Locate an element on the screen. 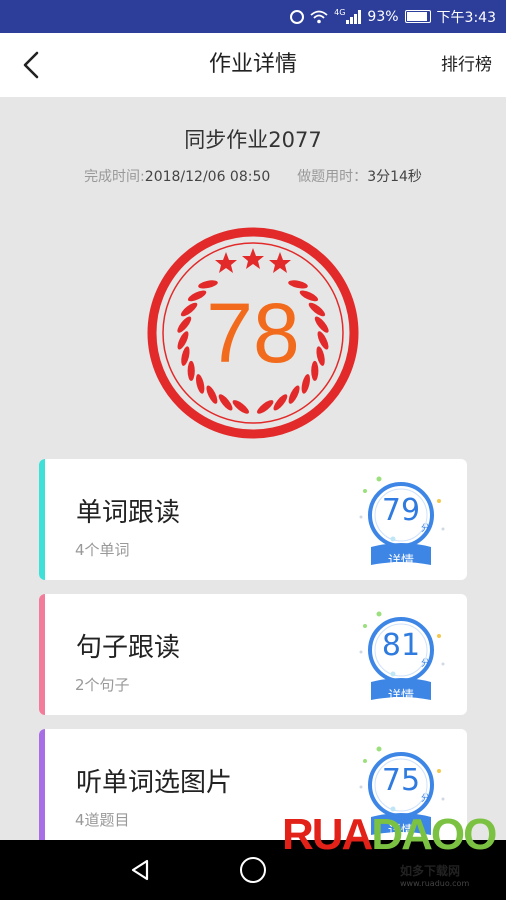 Image resolution: width=506 pixels, height=900 pixels. page-title: 作业详情 is located at coordinates (252, 64).